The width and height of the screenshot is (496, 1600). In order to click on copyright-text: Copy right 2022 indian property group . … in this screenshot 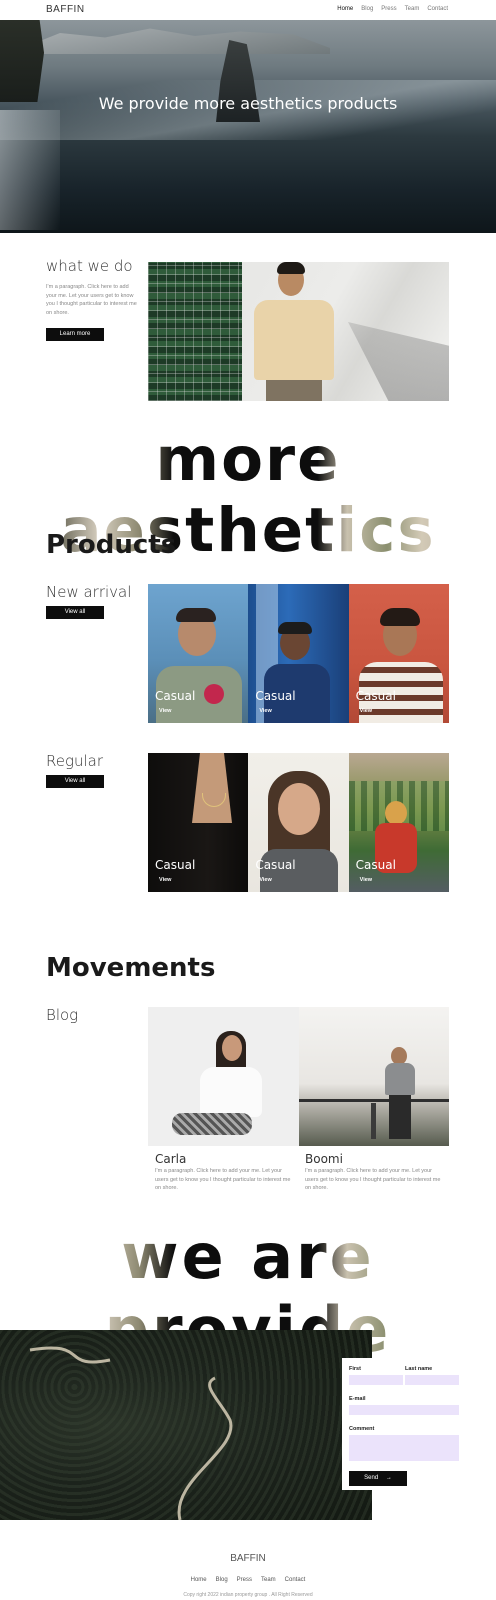, I will do `click(248, 1595)`.